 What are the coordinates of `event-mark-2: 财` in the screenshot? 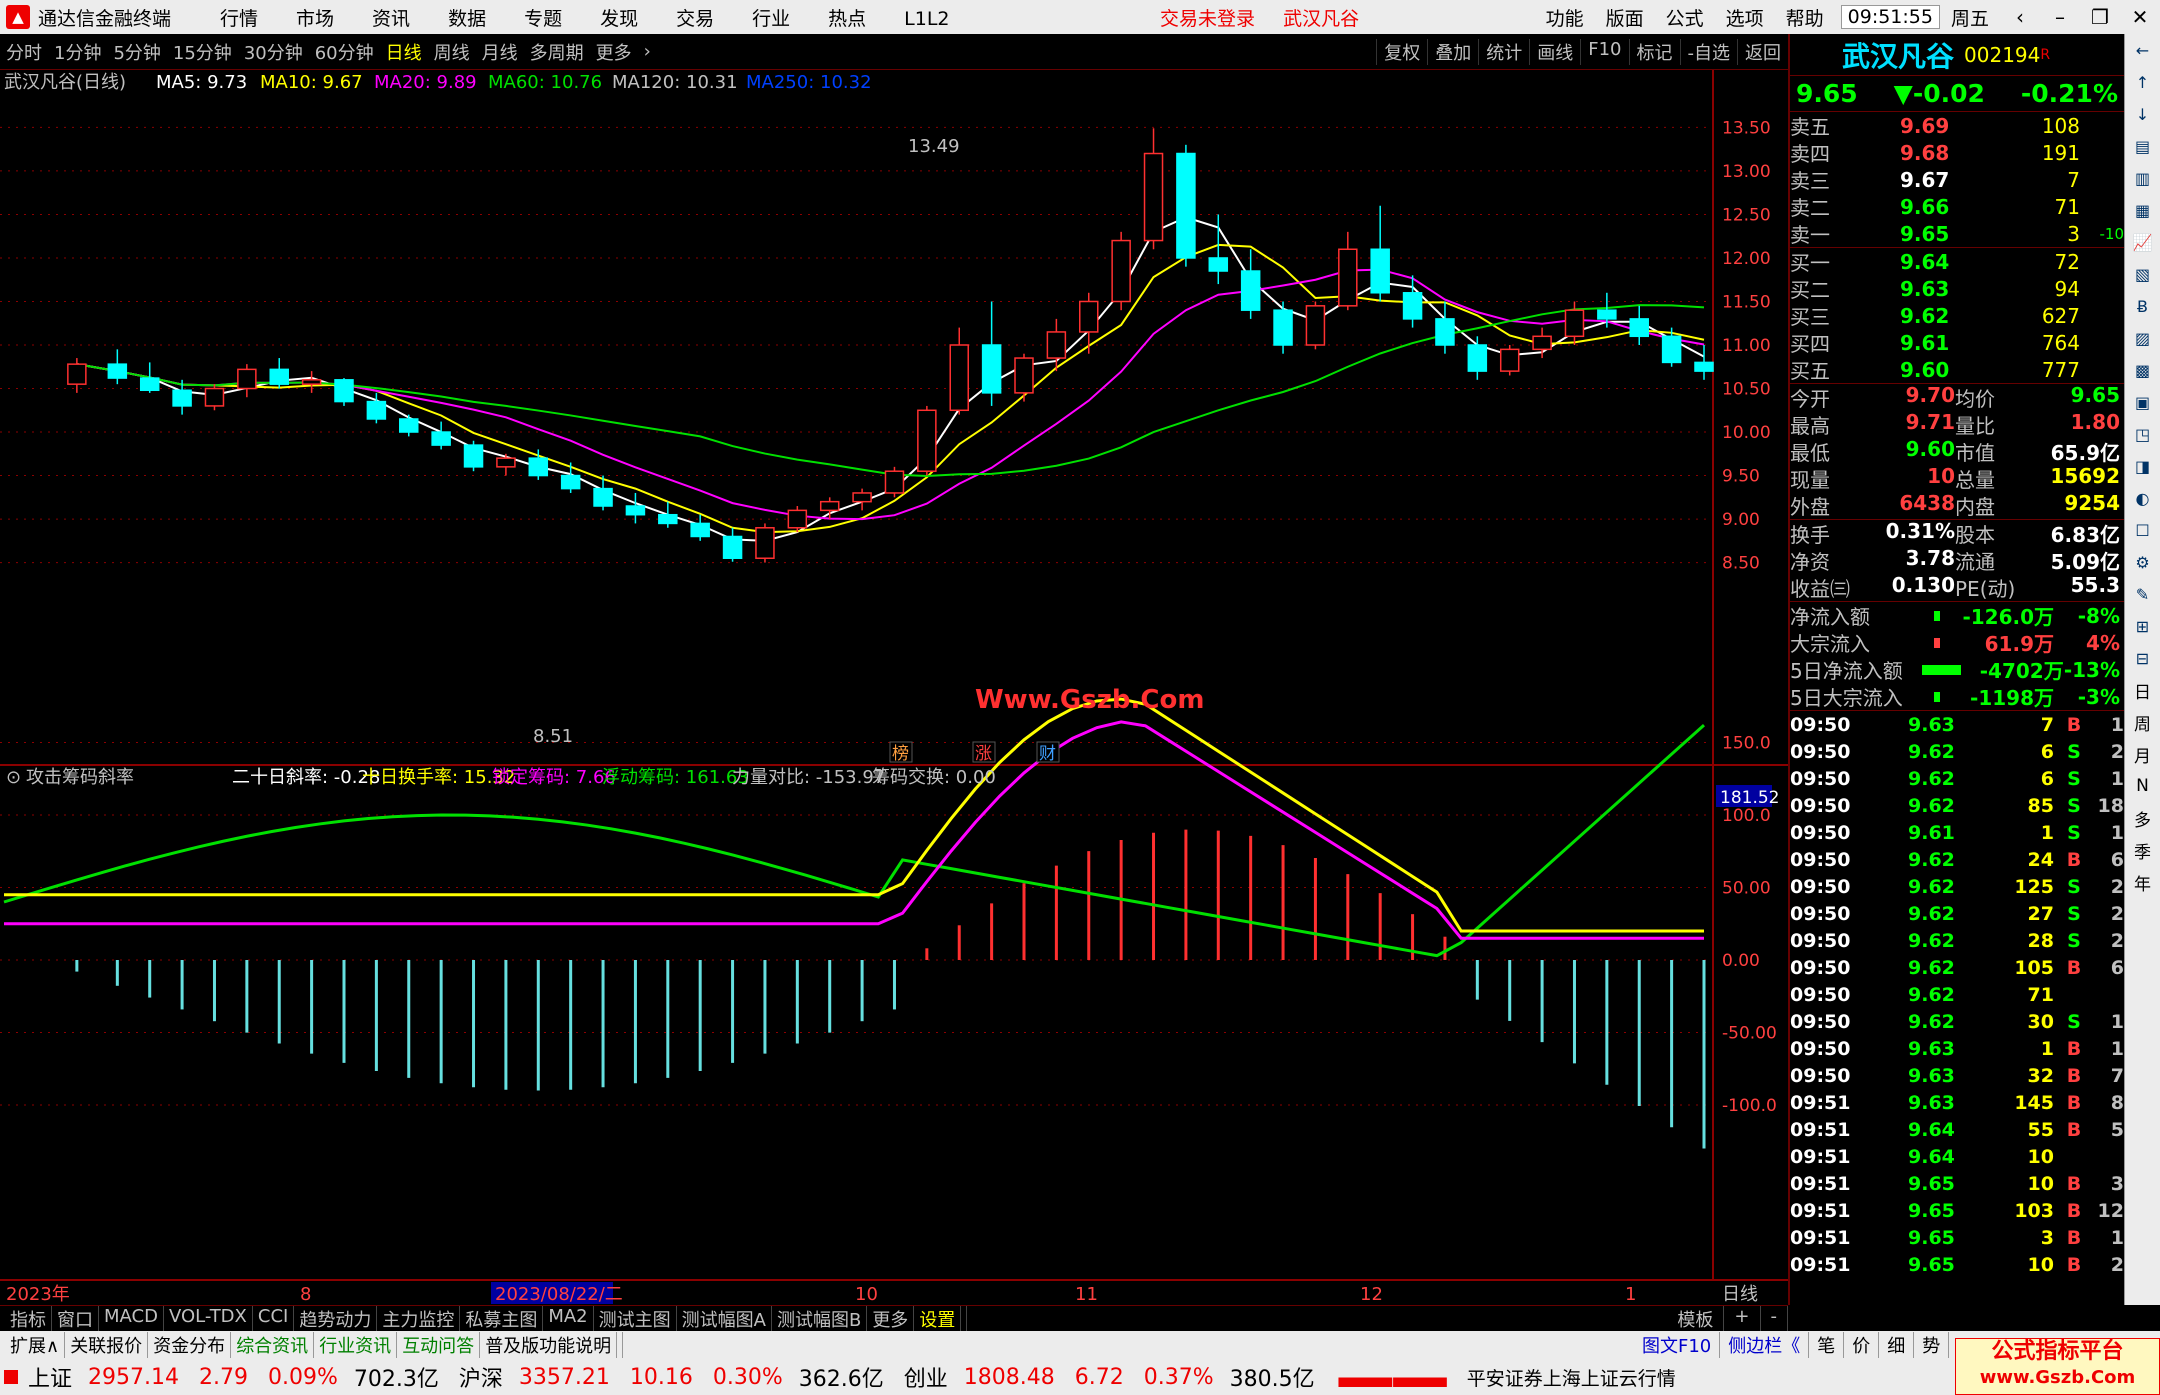 It's located at (1047, 754).